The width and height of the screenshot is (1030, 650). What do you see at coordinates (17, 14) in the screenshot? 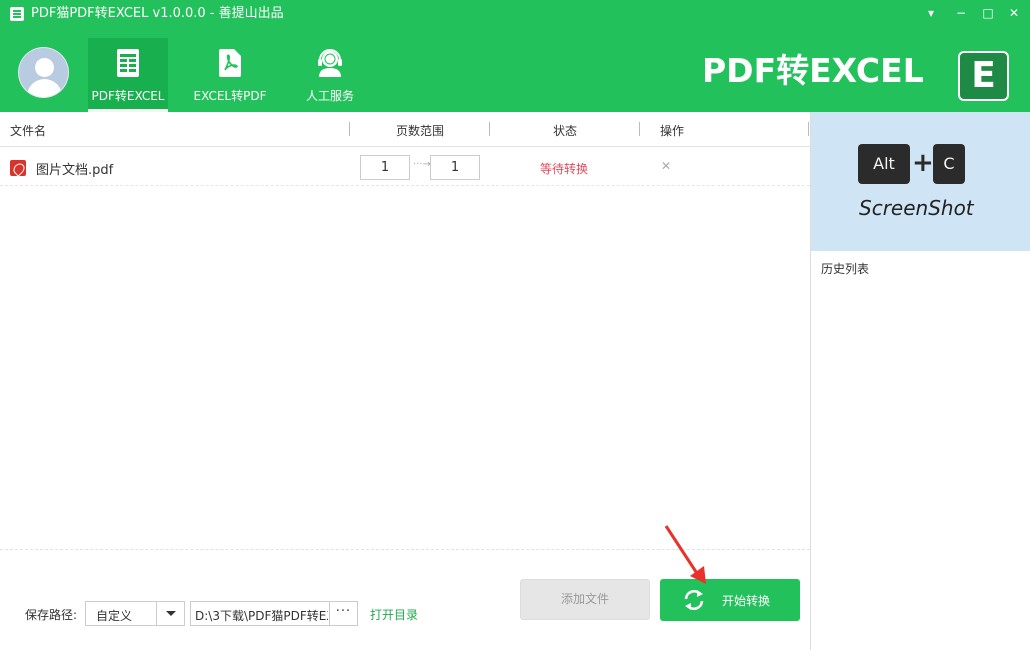
I see `app-logo-icon` at bounding box center [17, 14].